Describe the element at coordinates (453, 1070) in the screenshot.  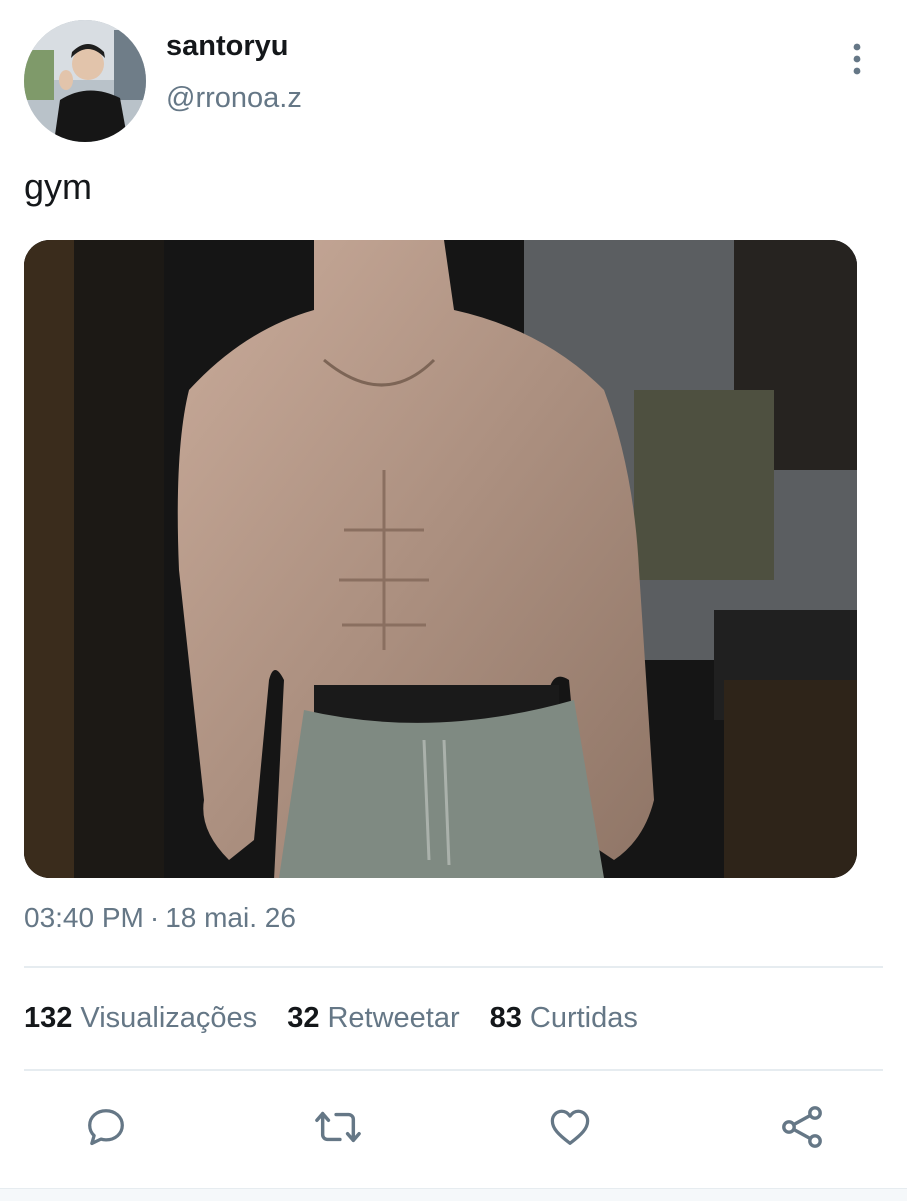
I see `divider-bottom` at that location.